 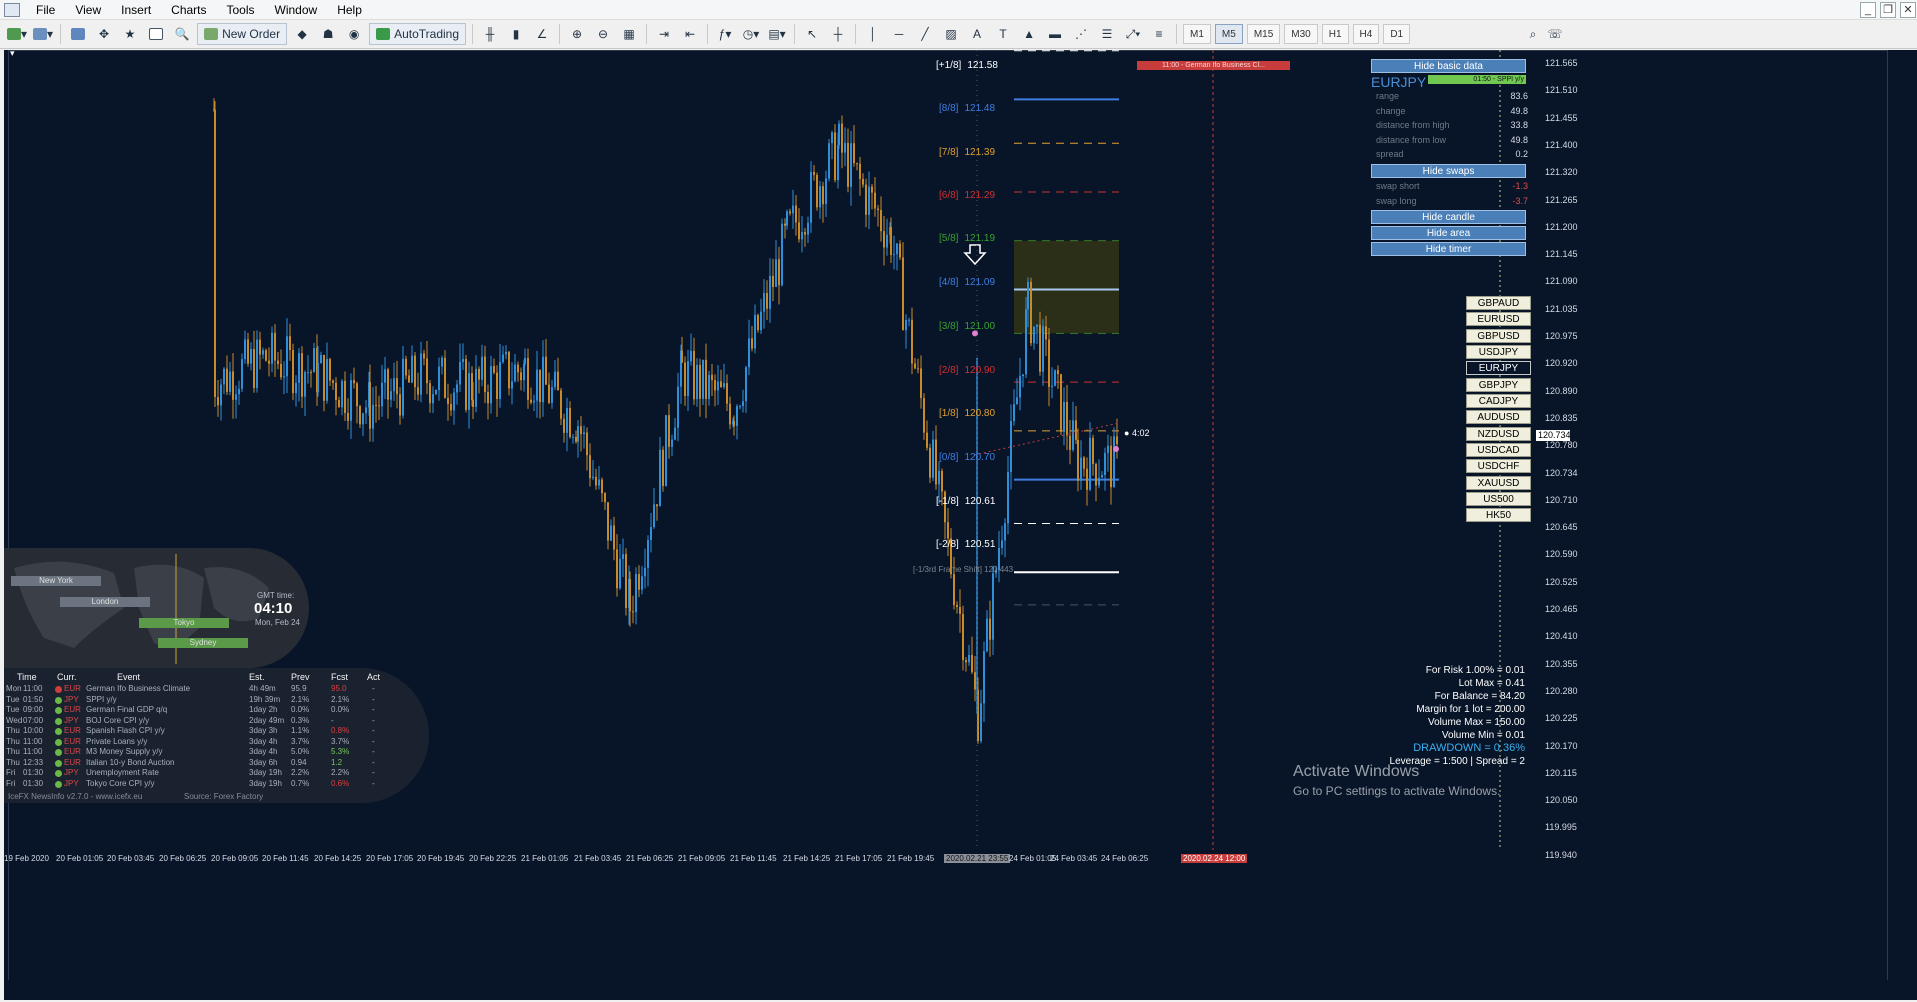 I want to click on search-icon: ⌕, so click(x=1533, y=34).